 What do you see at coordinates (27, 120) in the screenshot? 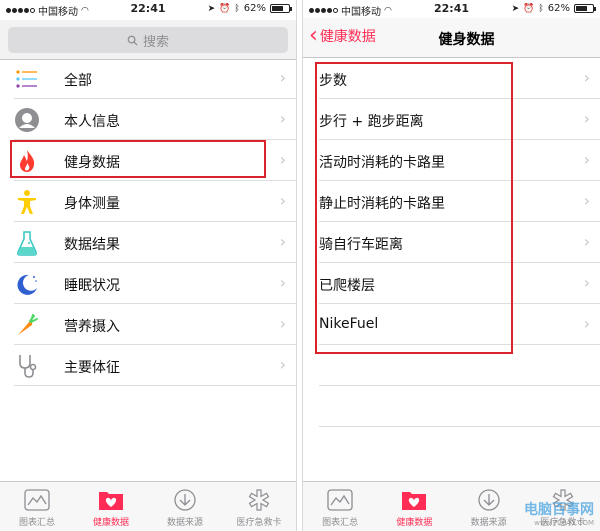
I see `person-icon` at bounding box center [27, 120].